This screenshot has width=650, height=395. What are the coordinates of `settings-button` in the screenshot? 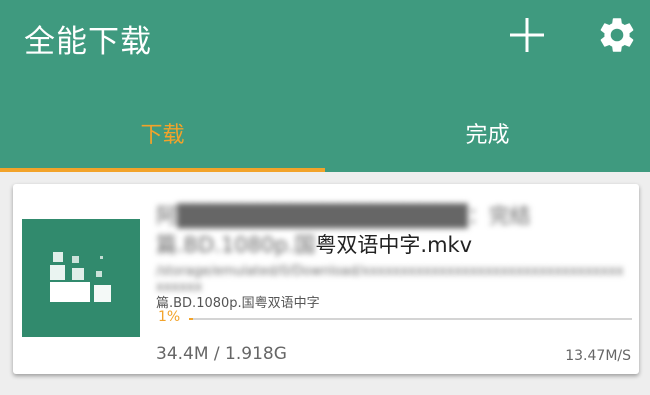 It's located at (617, 35).